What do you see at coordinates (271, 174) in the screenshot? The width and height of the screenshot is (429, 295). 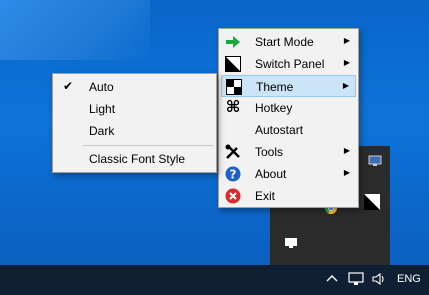 I see `menu-item-label: About` at bounding box center [271, 174].